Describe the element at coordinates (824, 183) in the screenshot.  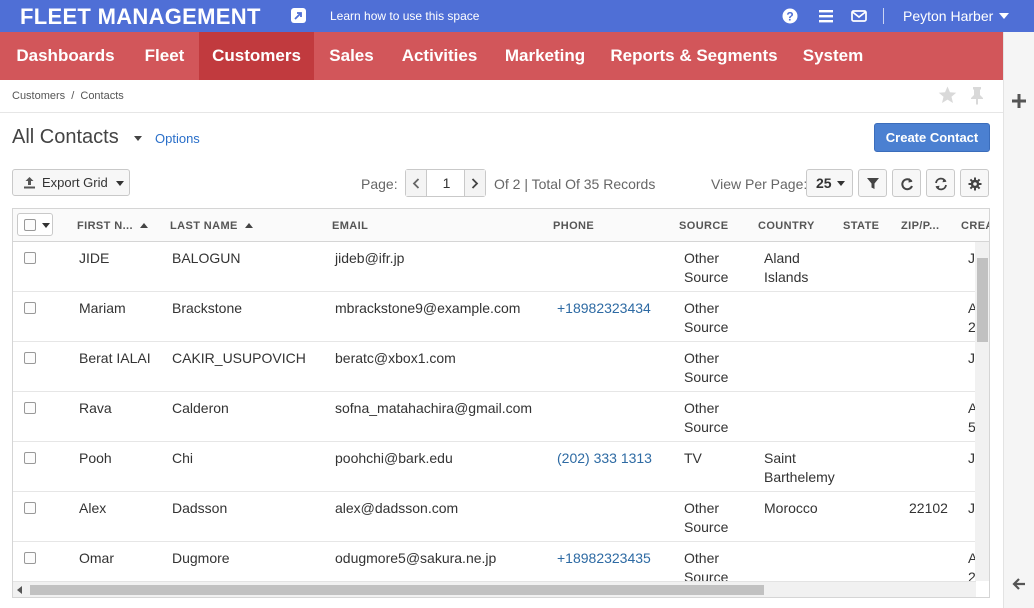
I see `per-page-value: 25` at that location.